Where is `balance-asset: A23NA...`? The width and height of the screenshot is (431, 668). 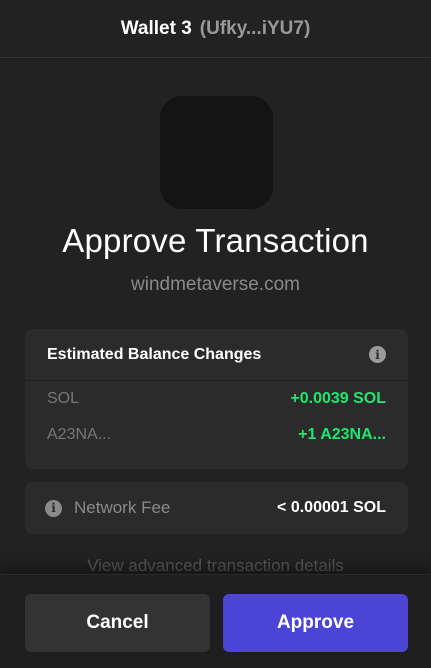 balance-asset: A23NA... is located at coordinates (79, 434).